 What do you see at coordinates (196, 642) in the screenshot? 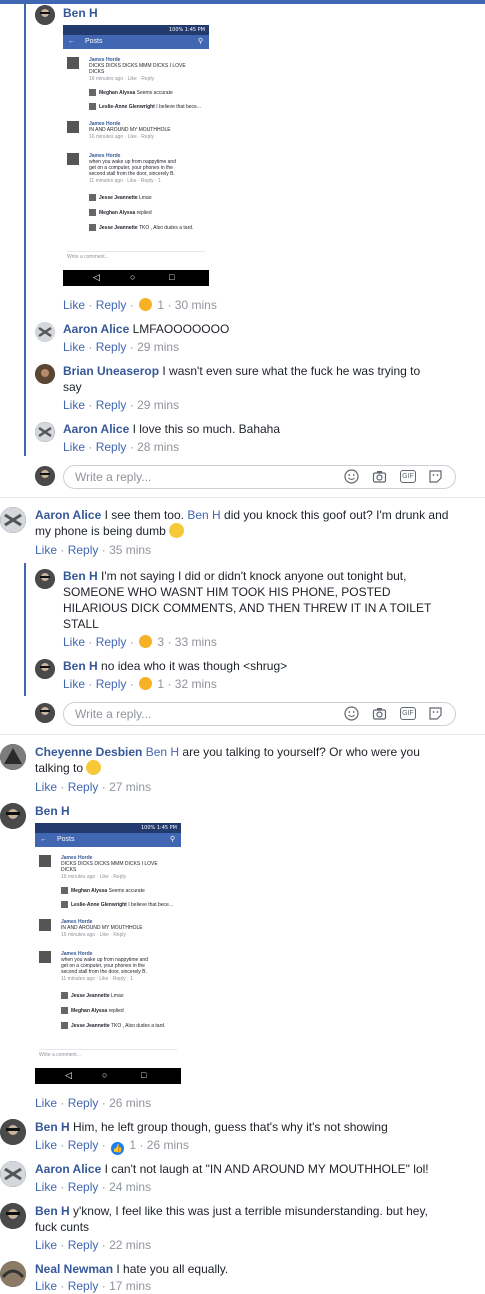
I see `timestamp: 33 mins` at bounding box center [196, 642].